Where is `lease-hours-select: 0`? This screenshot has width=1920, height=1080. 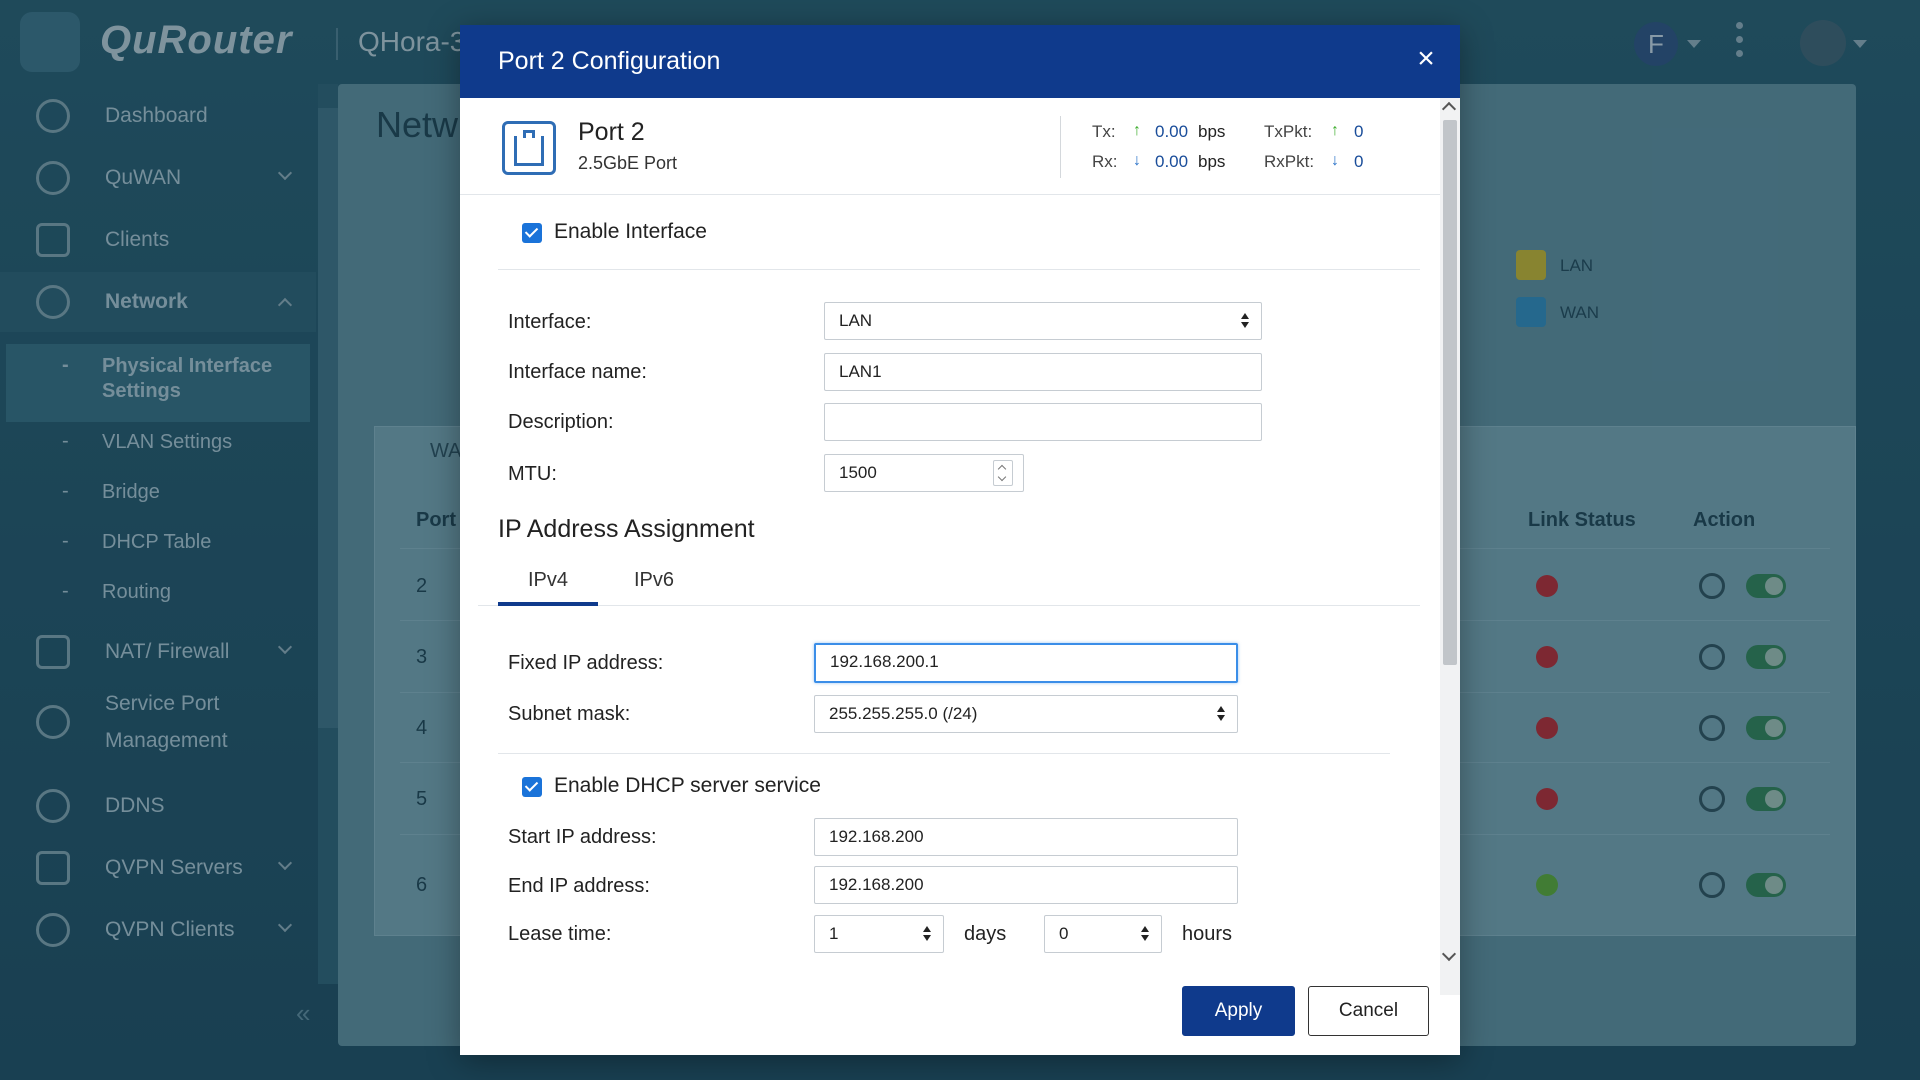 lease-hours-select: 0 is located at coordinates (1103, 934).